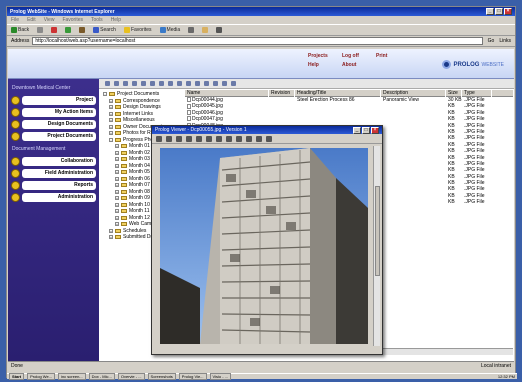  I want to click on forward-button, so click(40, 30).